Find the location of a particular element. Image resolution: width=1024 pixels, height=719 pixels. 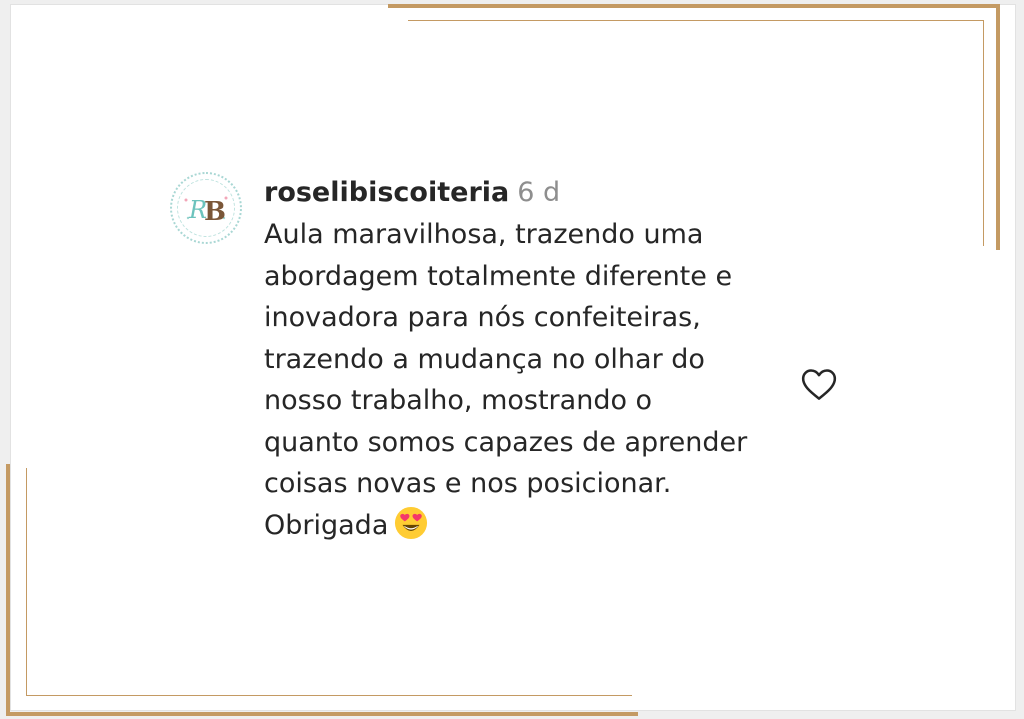

comment-line: inovadora para nós confeiteiras, is located at coordinates (482, 317).